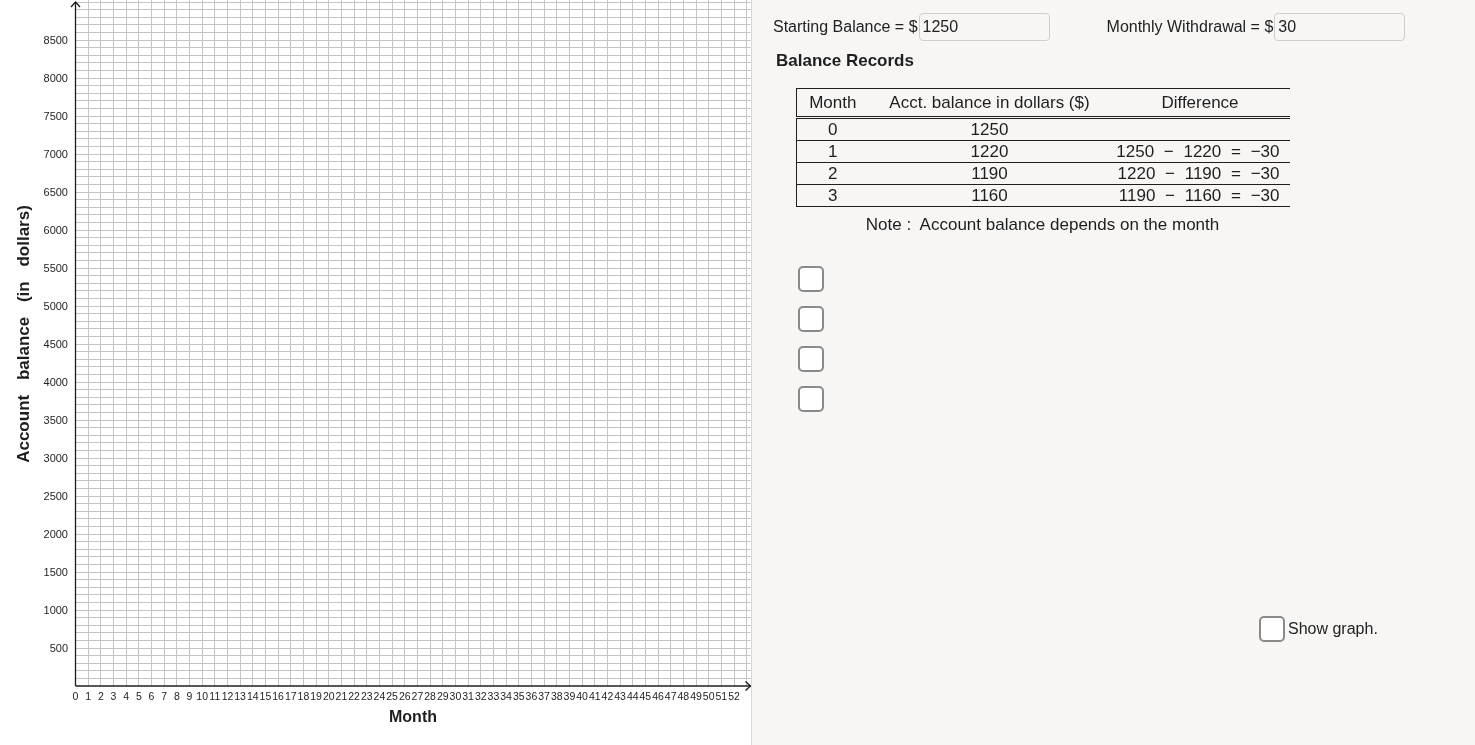 This screenshot has height=745, width=1475. Describe the element at coordinates (544, 696) in the screenshot. I see `axis-tick-label: 37` at that location.